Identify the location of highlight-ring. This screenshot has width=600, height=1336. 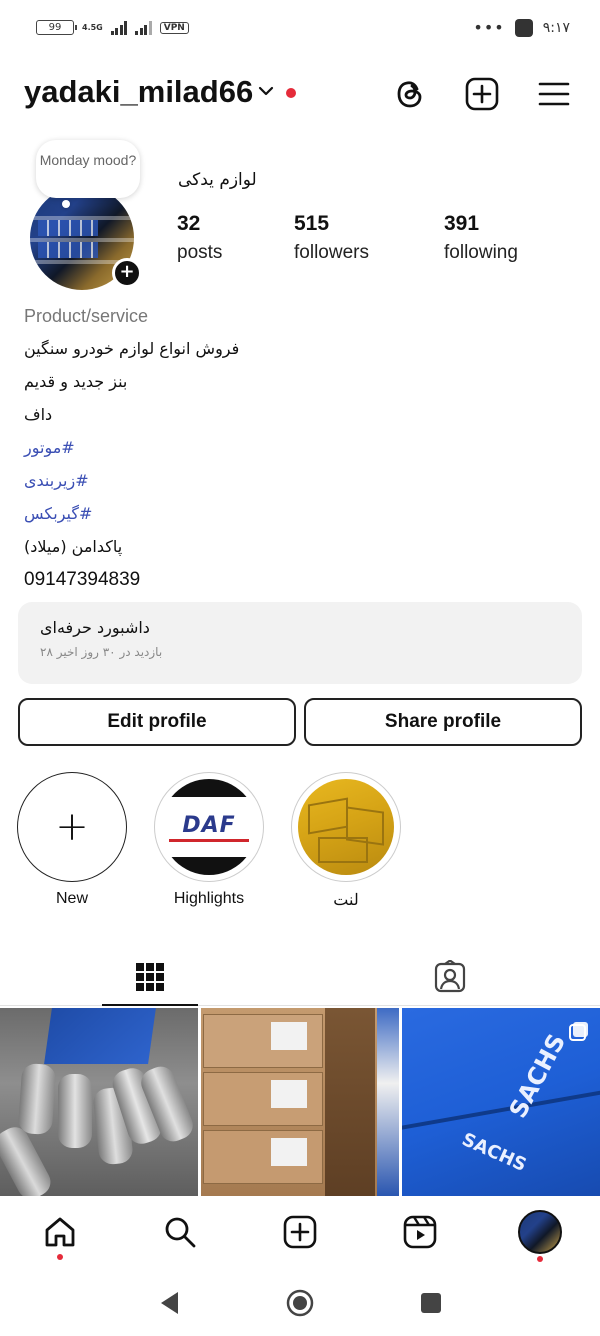
(346, 827).